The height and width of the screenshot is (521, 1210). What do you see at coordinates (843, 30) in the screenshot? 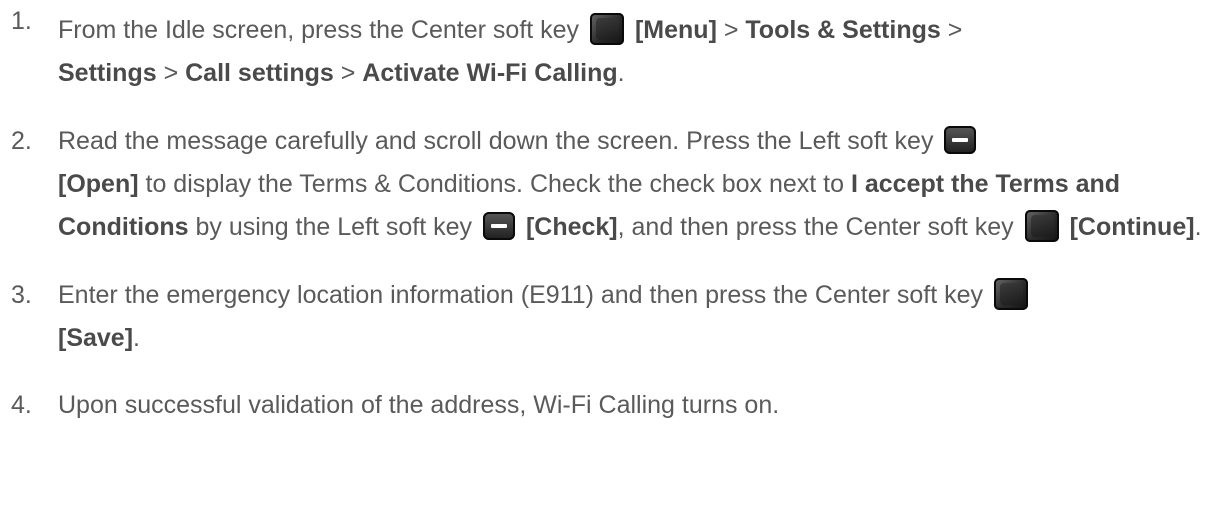
I see `tools-settings-label: Tools & Settings` at bounding box center [843, 30].